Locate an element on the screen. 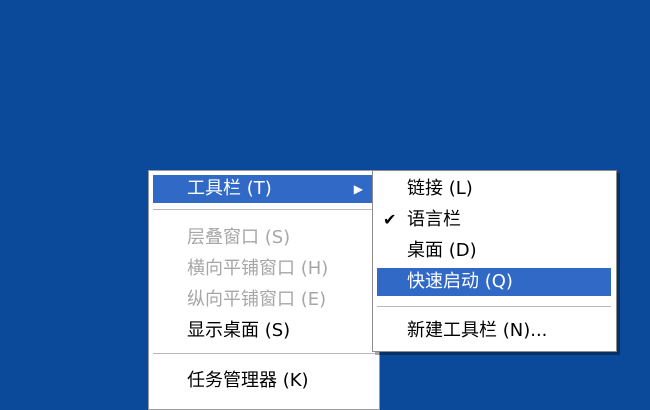  menu-item-cascade-label: 层叠窗口 (S) is located at coordinates (239, 237).